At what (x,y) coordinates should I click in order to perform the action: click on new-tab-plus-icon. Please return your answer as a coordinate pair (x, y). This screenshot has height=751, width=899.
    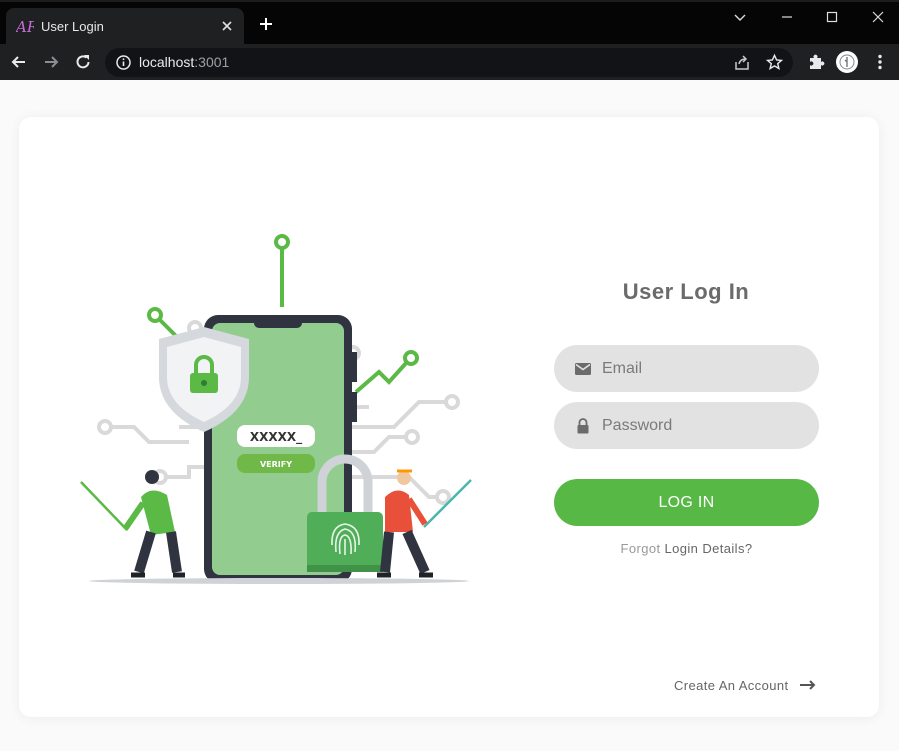
    Looking at the image, I should click on (266, 24).